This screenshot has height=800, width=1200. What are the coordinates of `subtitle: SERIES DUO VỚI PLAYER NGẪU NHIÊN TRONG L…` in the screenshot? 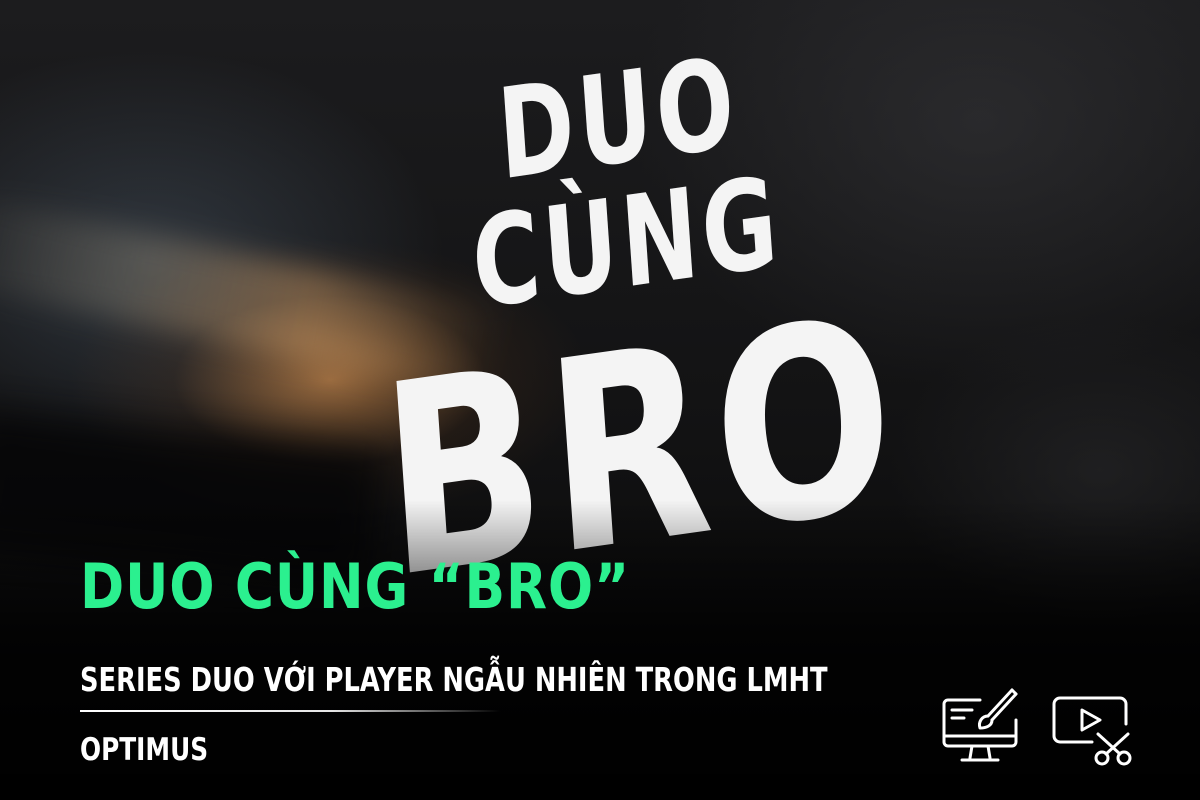 It's located at (454, 679).